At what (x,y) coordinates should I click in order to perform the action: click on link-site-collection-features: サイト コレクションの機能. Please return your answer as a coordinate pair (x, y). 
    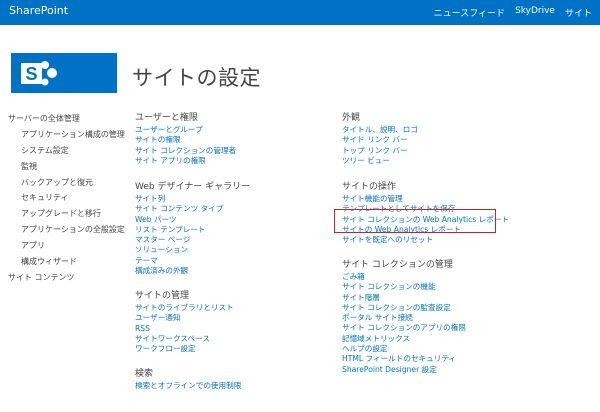
    Looking at the image, I should click on (442, 287).